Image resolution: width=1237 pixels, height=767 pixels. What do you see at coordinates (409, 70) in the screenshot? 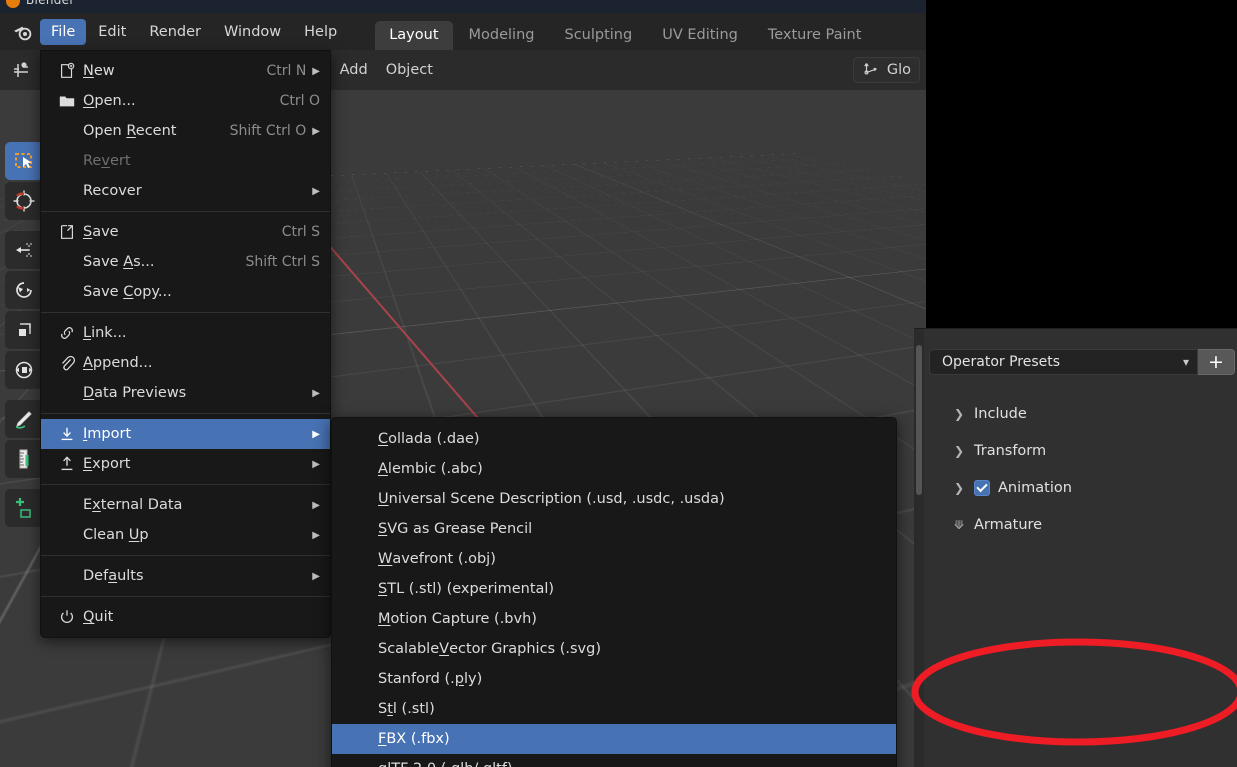
I see `viewport-menu-object: Object` at bounding box center [409, 70].